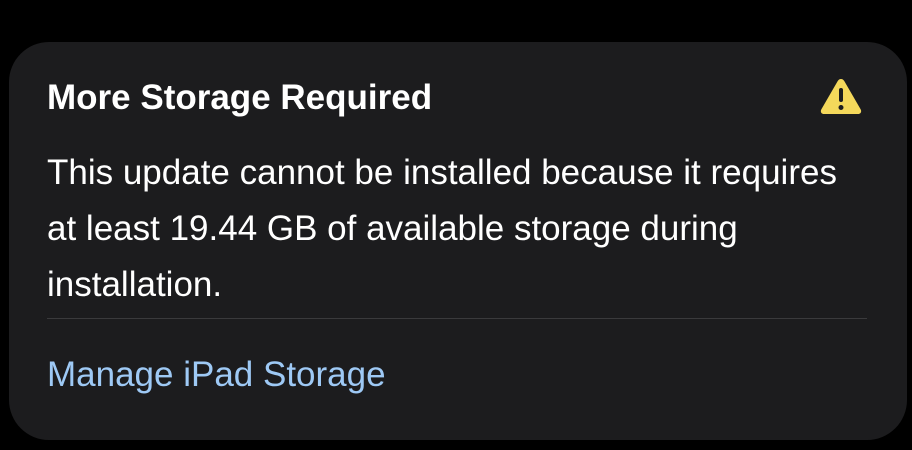  Describe the element at coordinates (240, 97) in the screenshot. I see `alert-title: More Storage Required` at that location.